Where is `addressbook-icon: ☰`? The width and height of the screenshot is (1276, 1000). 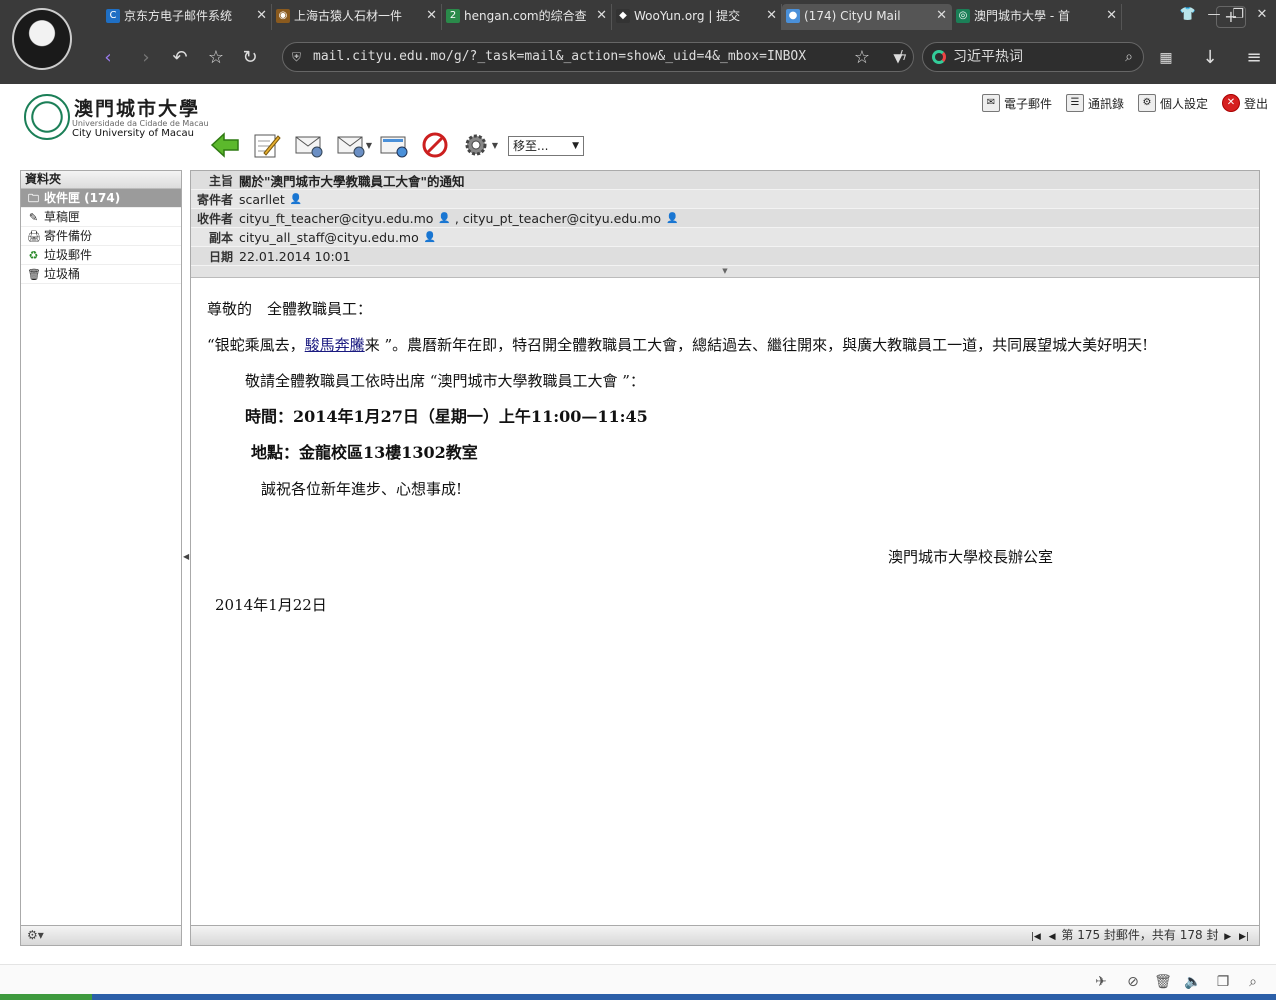
addressbook-icon: ☰ is located at coordinates (1074, 103).